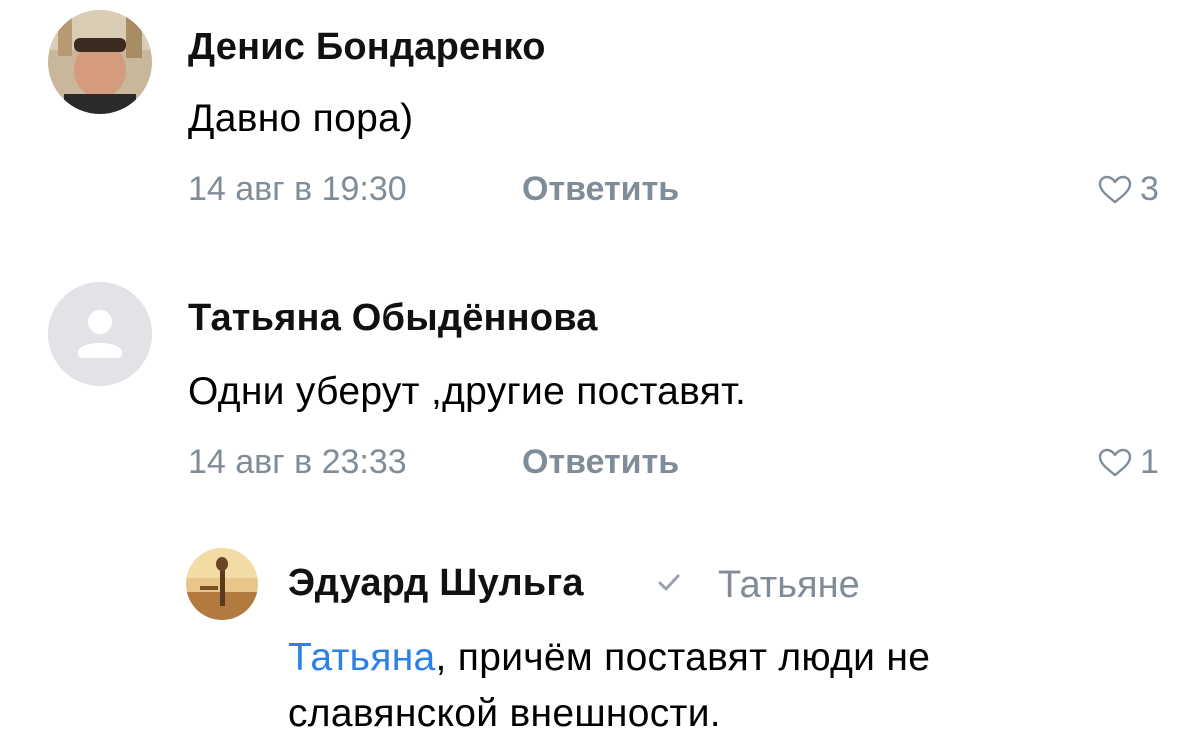  I want to click on comment-date: 14 авг в 23:33, so click(297, 462).